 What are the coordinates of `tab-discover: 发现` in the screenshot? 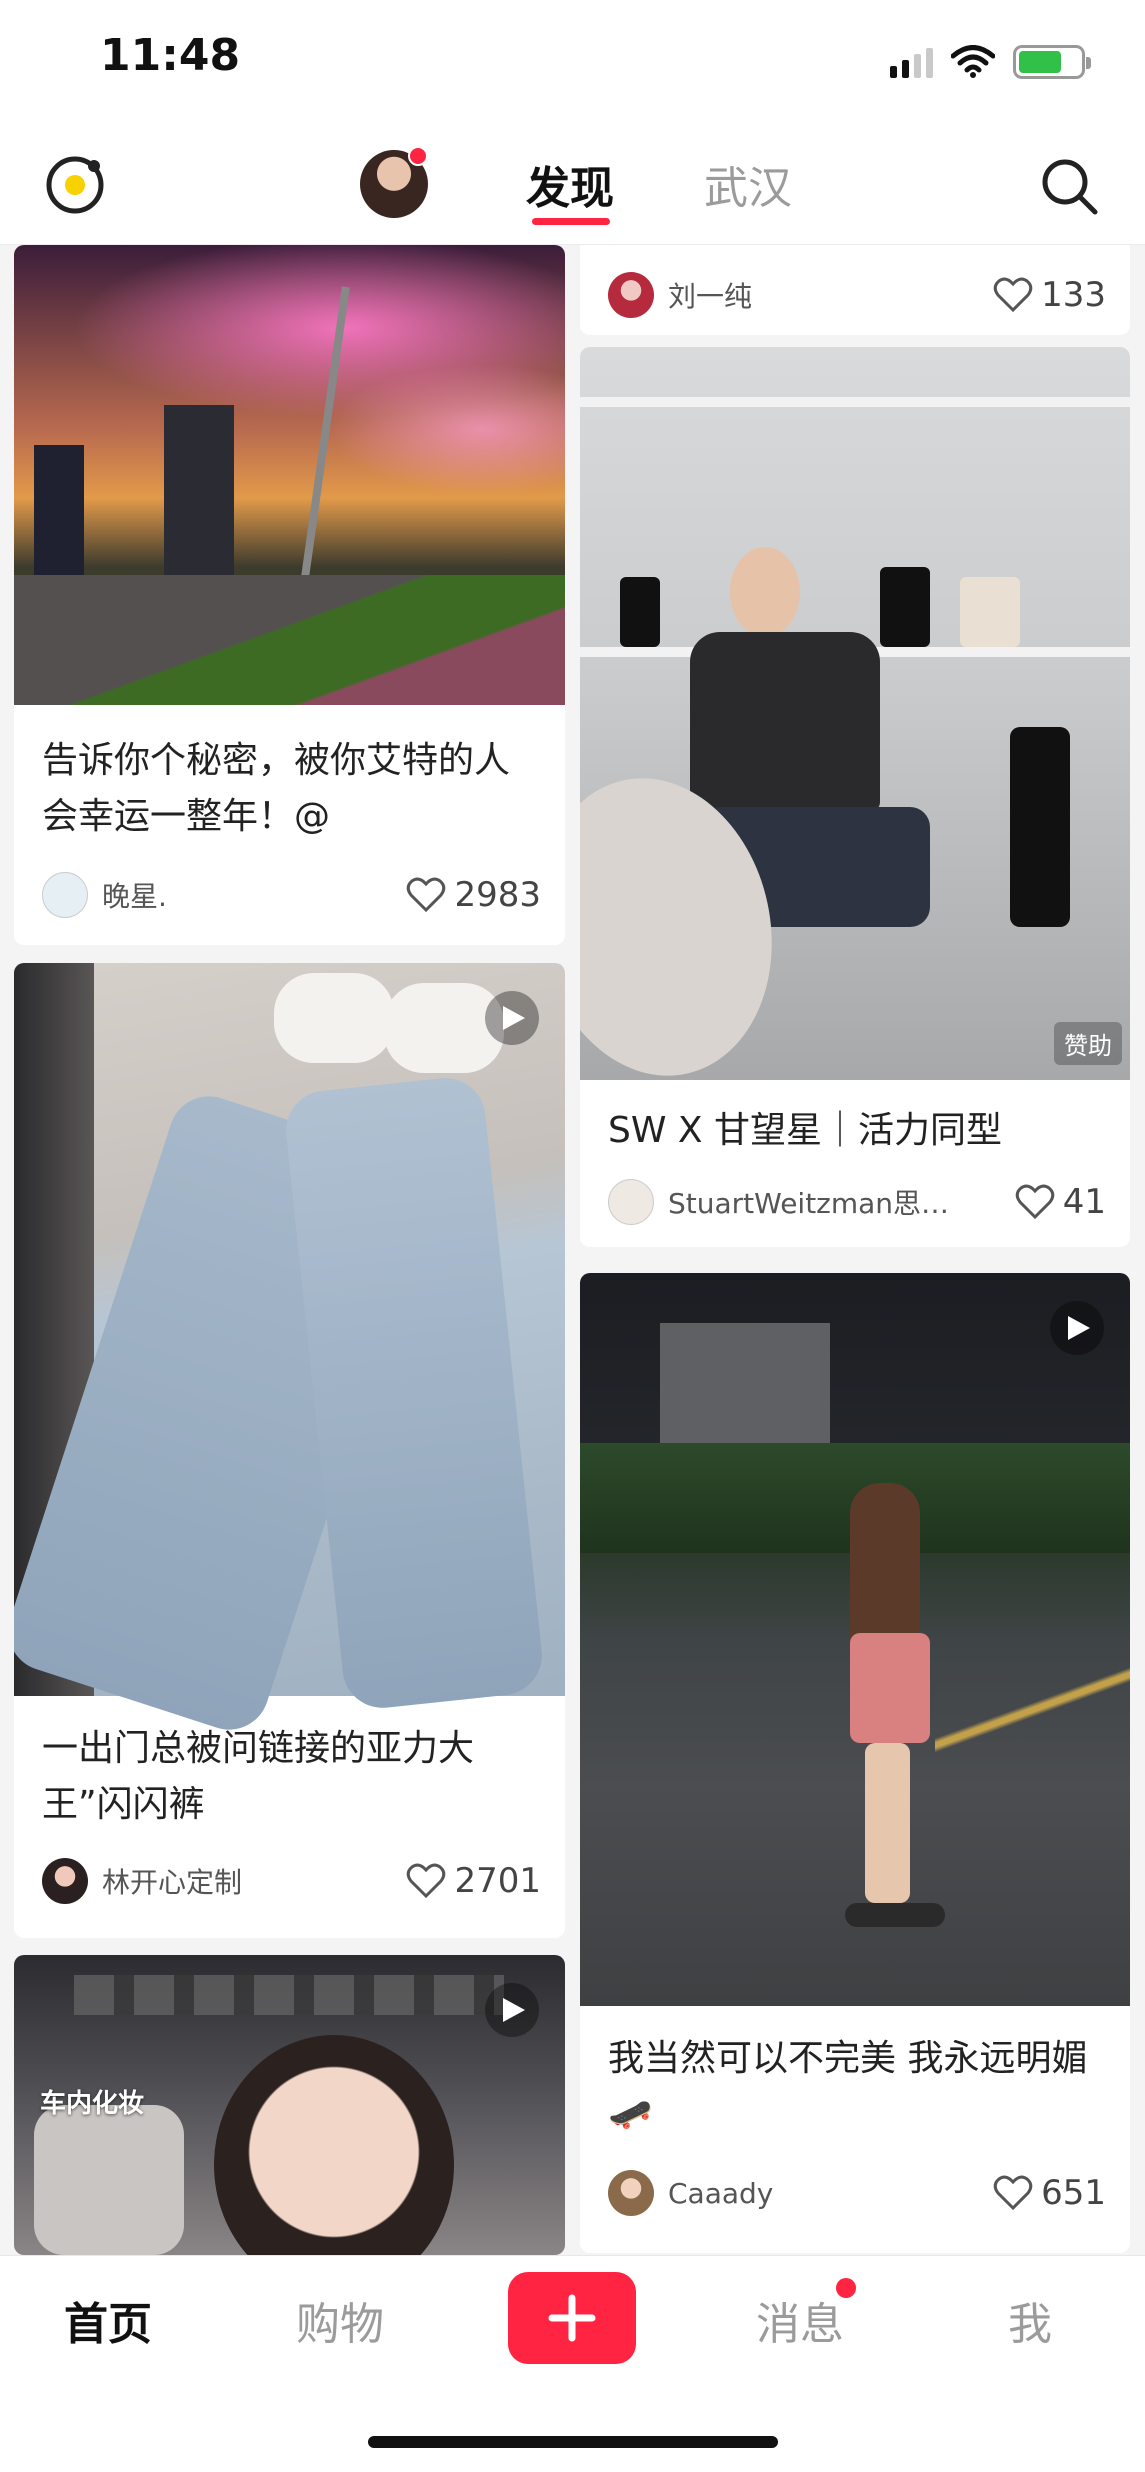 It's located at (570, 184).